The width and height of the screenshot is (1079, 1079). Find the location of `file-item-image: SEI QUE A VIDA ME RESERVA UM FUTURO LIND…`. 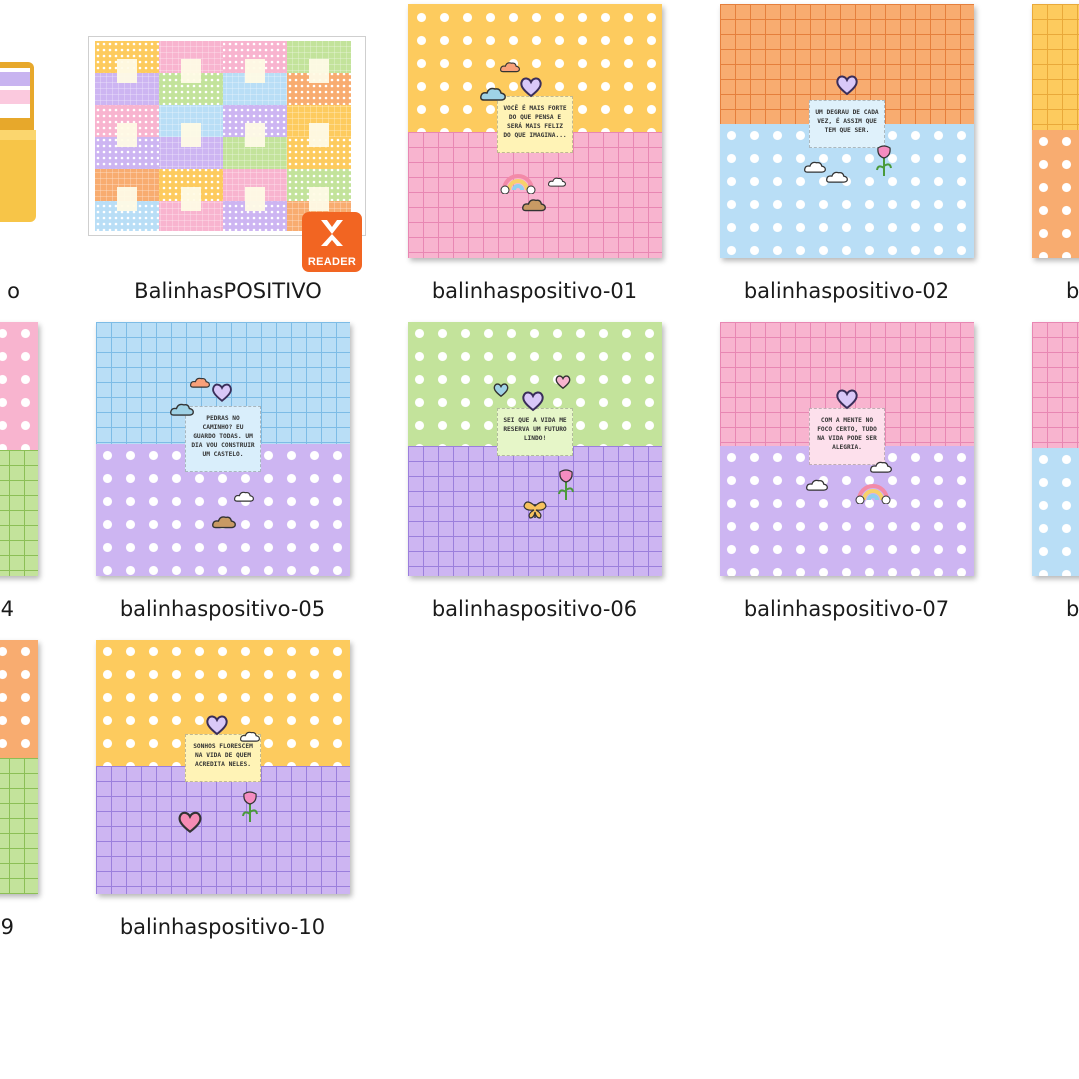

file-item-image: SEI QUE A VIDA ME RESERVA UM FUTURO LIND… is located at coordinates (534, 473).